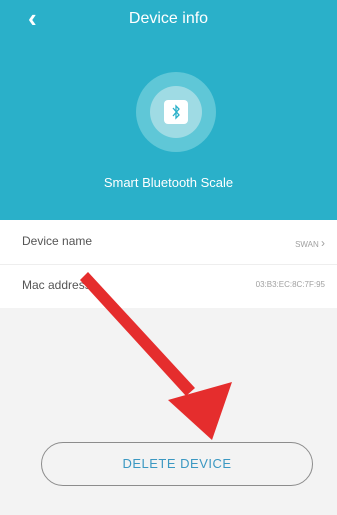 The image size is (337, 515). What do you see at coordinates (310, 243) in the screenshot?
I see `device-name-value: SWAN ›` at bounding box center [310, 243].